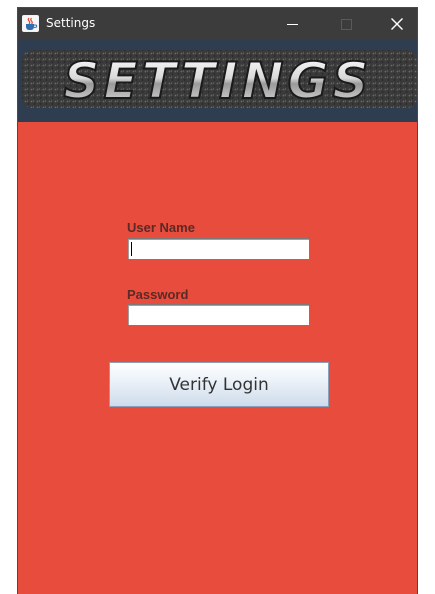 This screenshot has height=594, width=435. I want to click on window-title: Settings, so click(71, 23).